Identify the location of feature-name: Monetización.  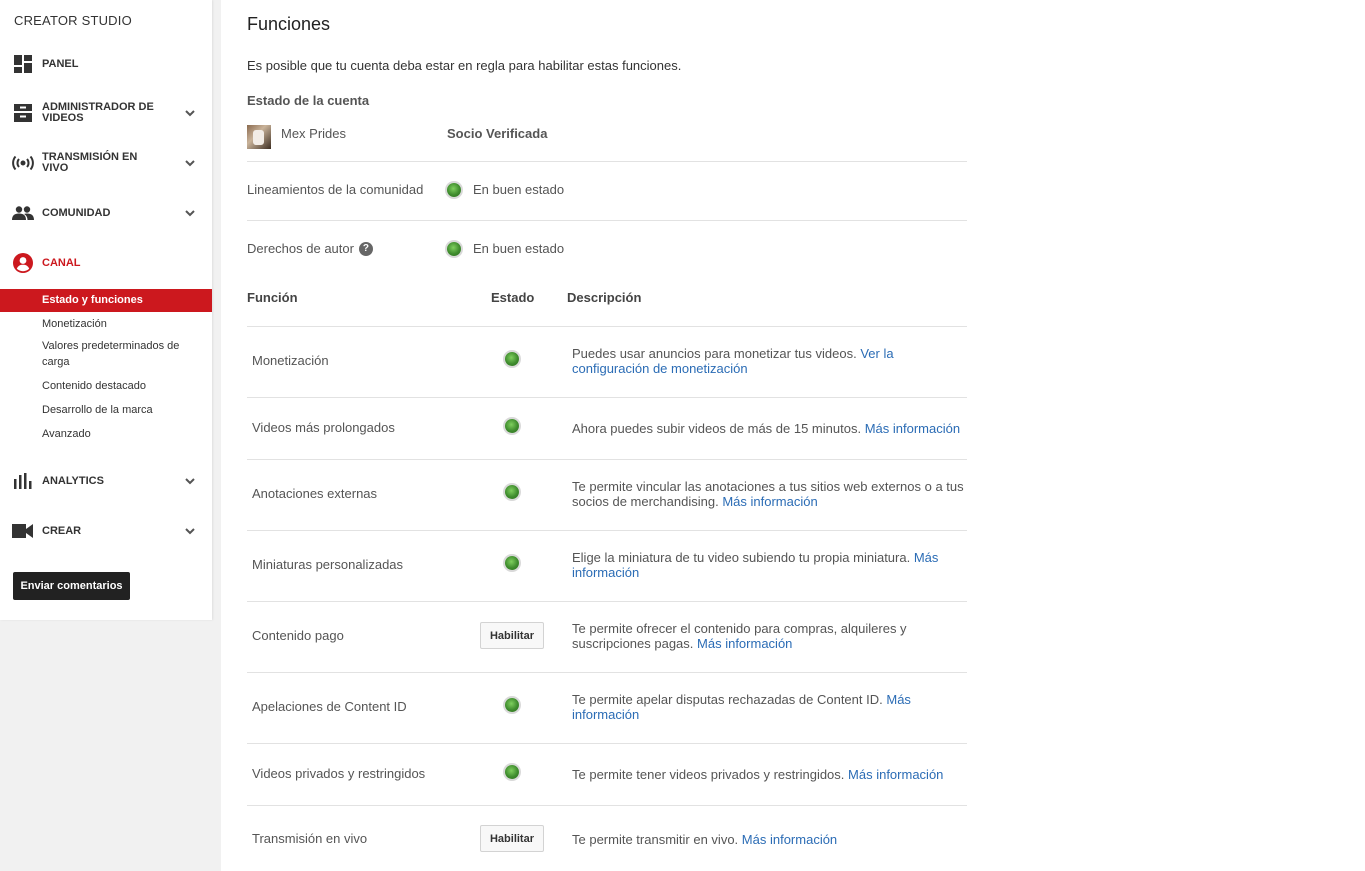
(290, 360).